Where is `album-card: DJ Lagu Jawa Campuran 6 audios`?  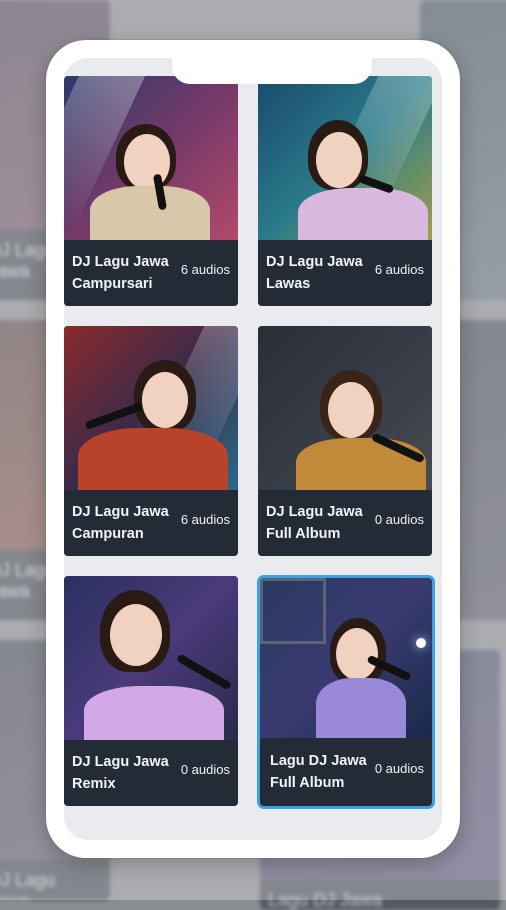 album-card: DJ Lagu Jawa Campuran 6 audios is located at coordinates (151, 441).